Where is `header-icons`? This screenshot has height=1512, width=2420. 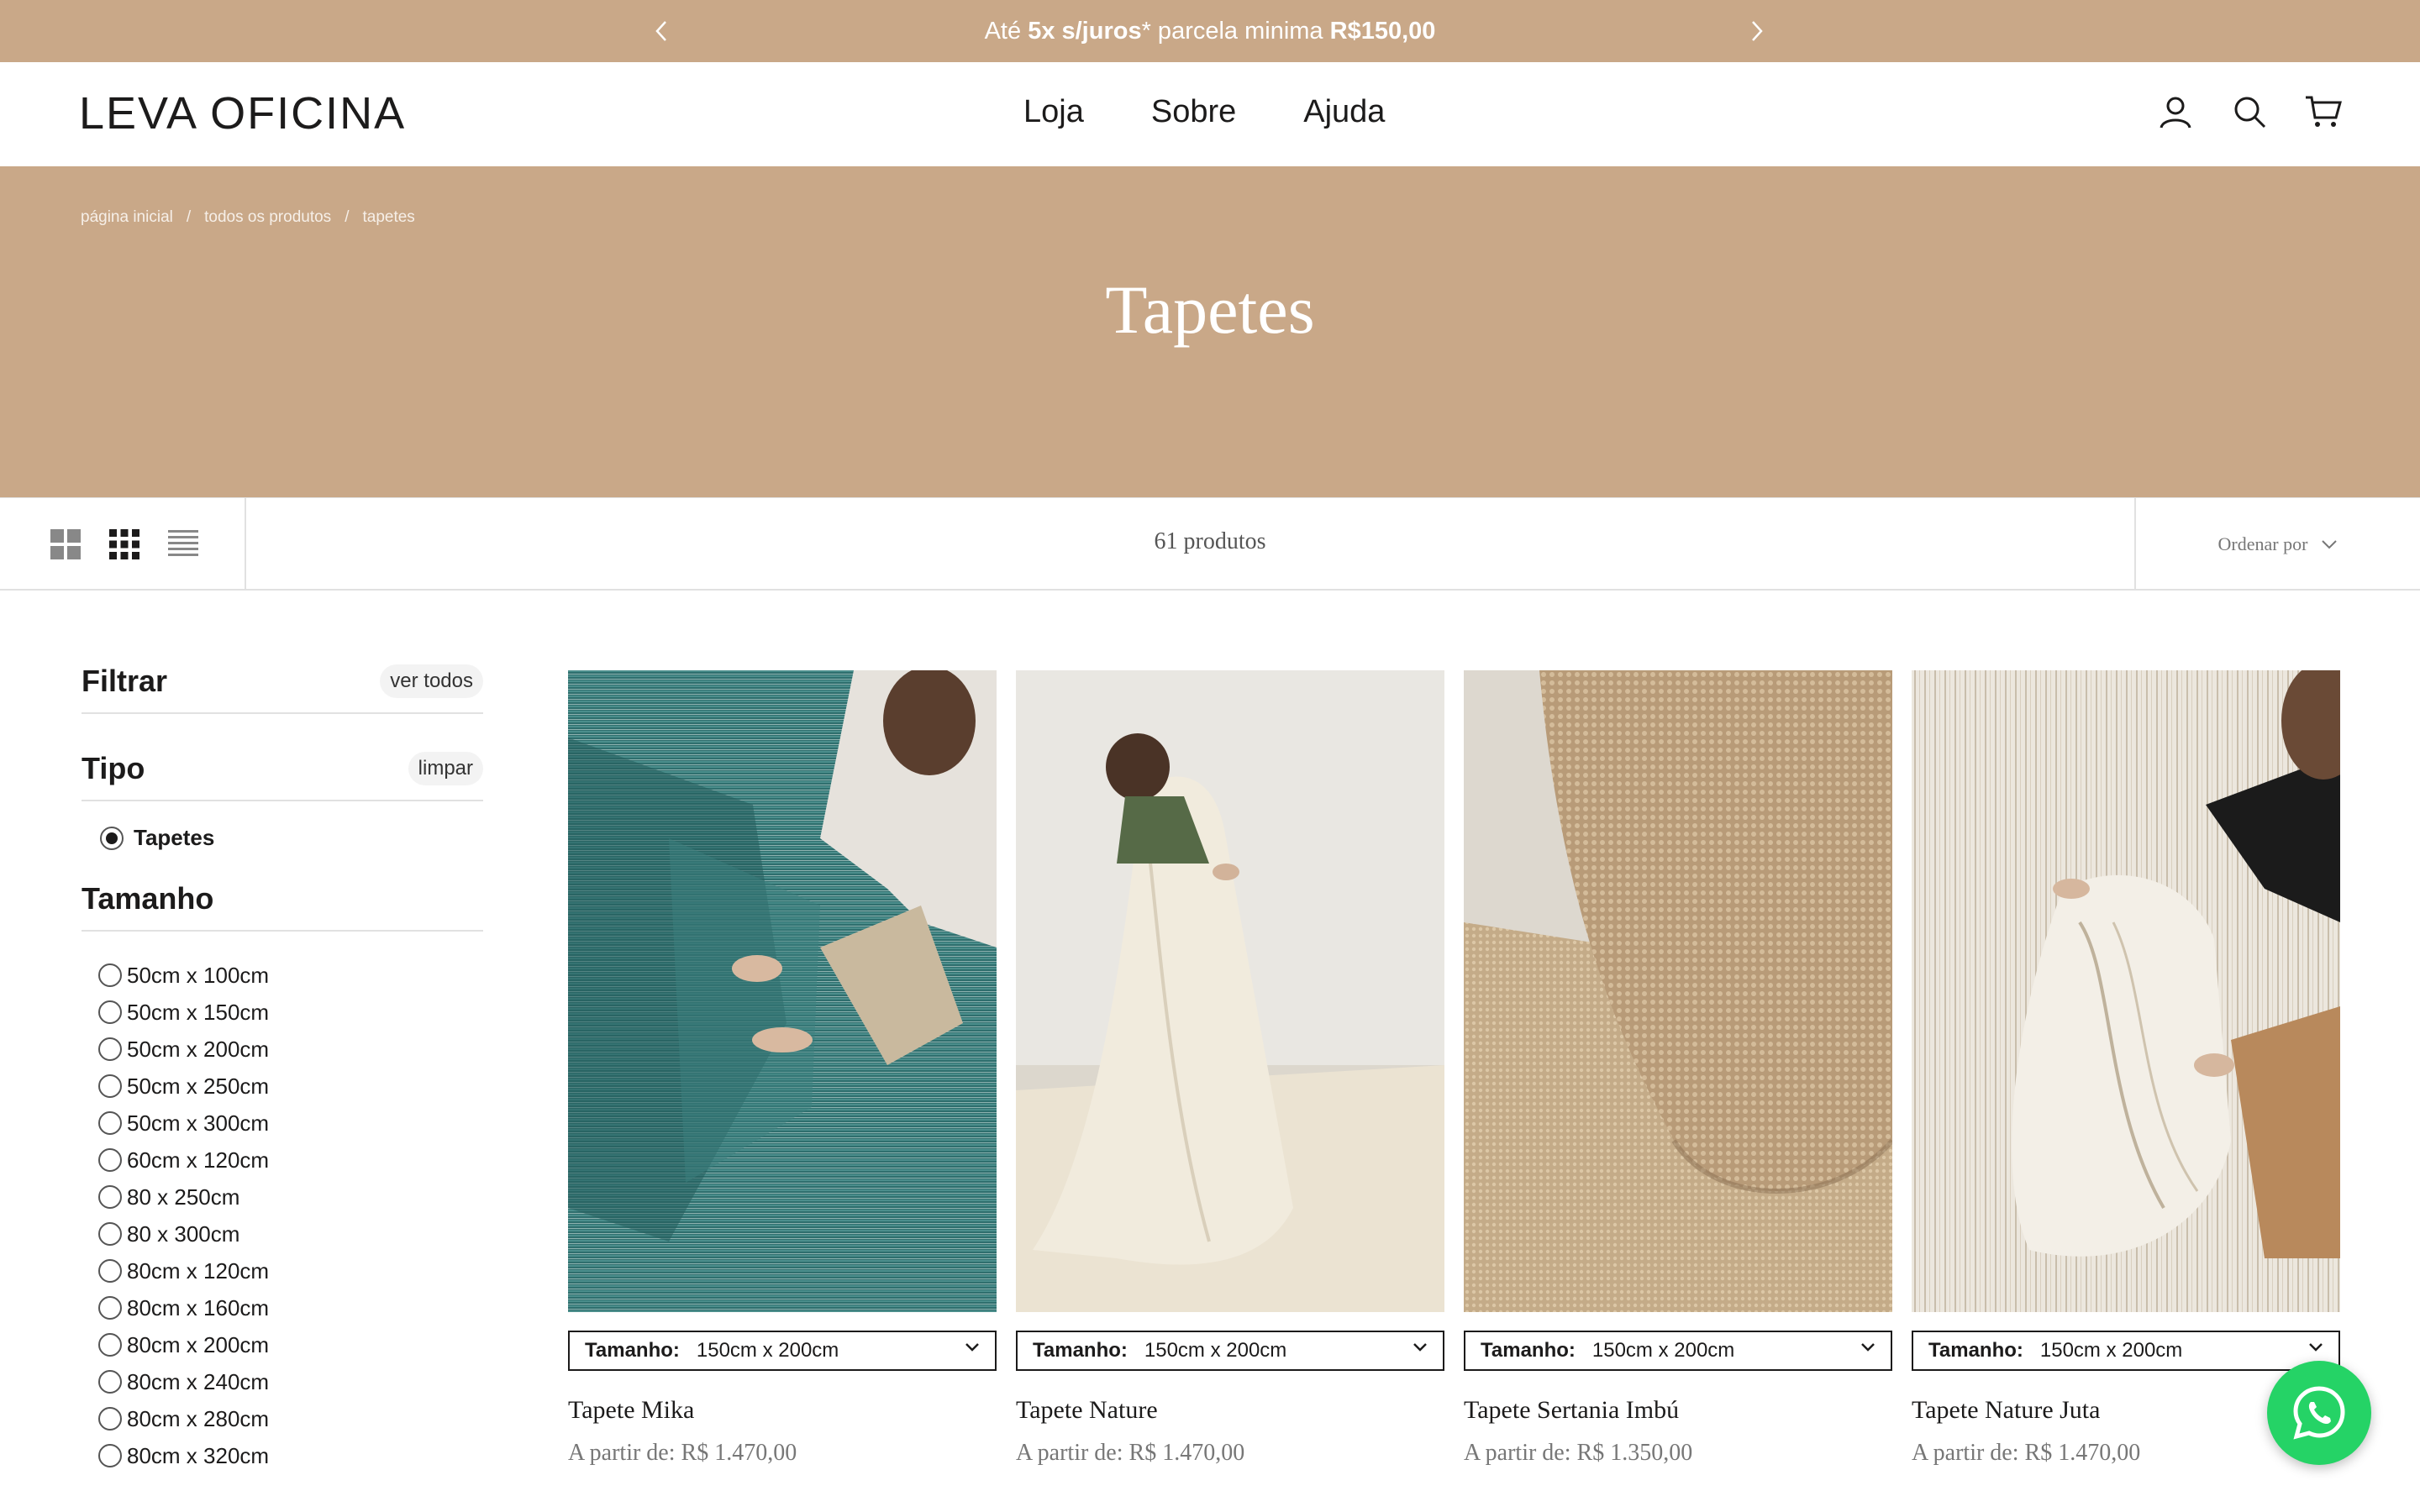 header-icons is located at coordinates (2249, 111).